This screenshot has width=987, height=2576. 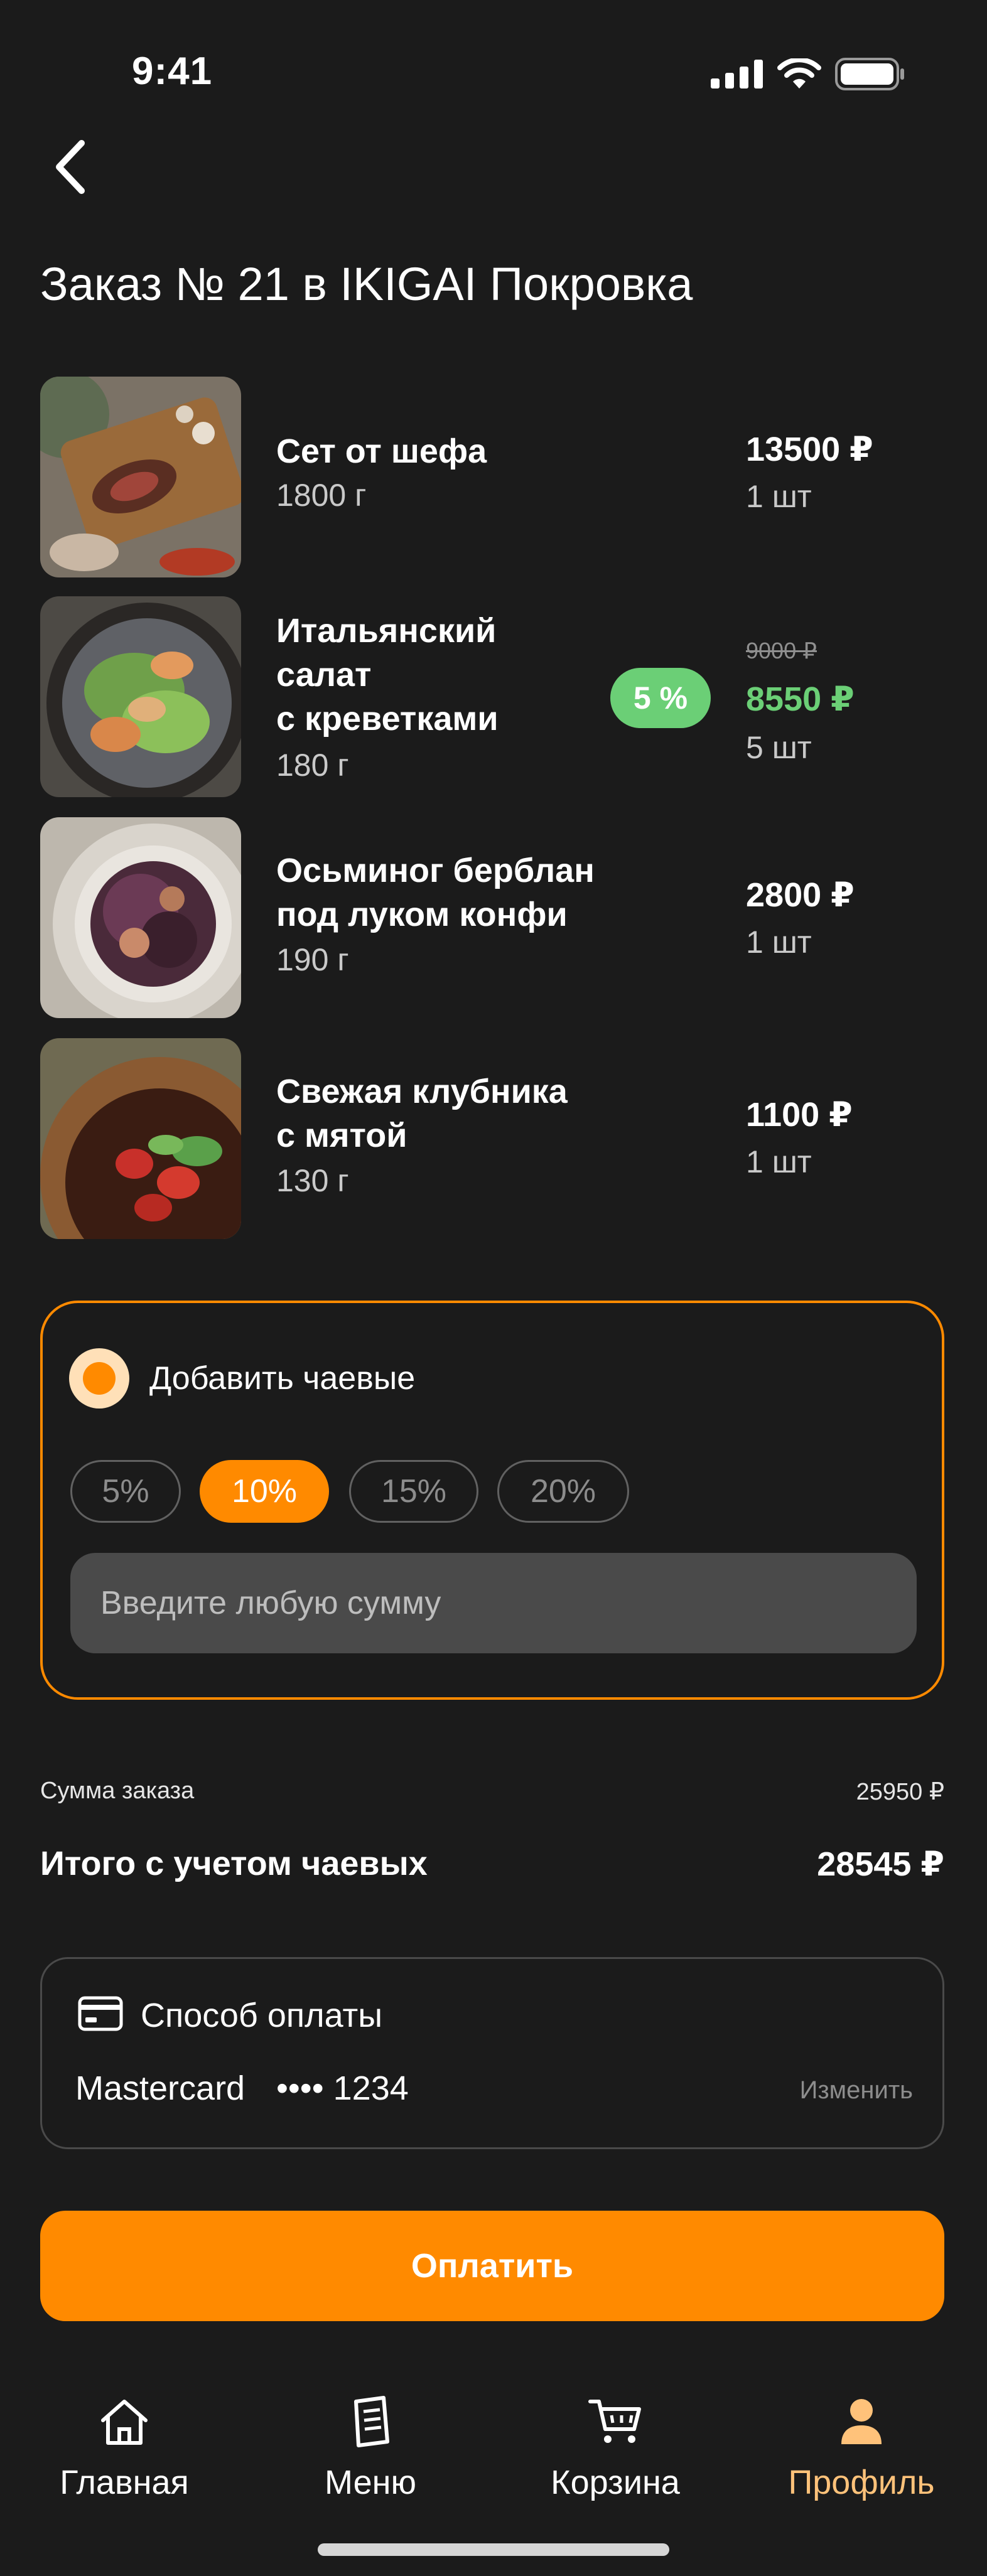 I want to click on item-old-price: 9000 ₽, so click(x=781, y=650).